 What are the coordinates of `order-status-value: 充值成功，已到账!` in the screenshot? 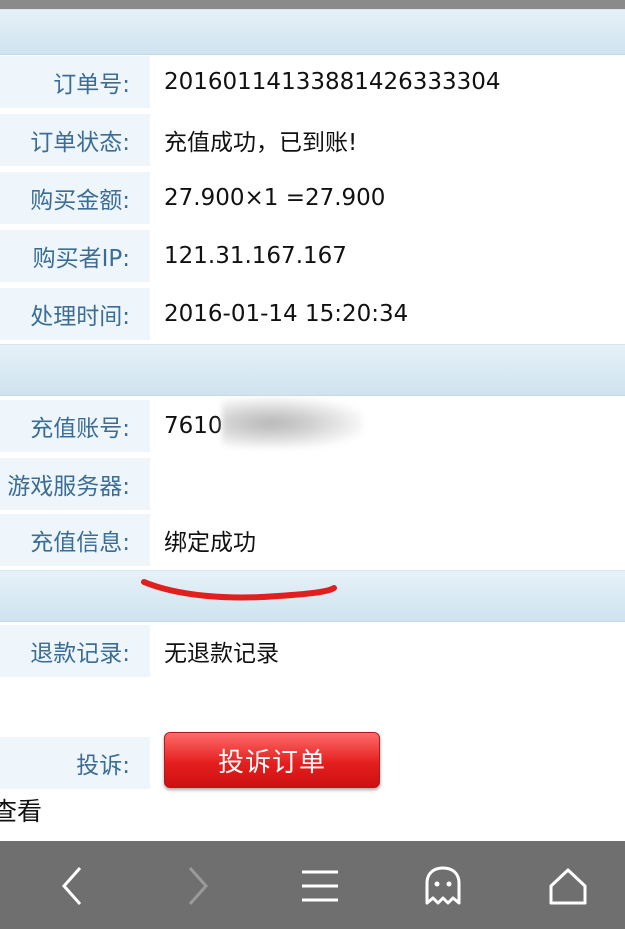 It's located at (261, 143).